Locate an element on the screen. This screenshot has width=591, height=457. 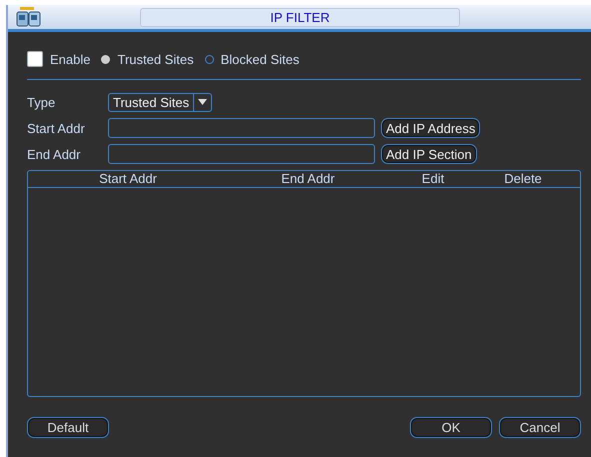
column-header: End Addr is located at coordinates (308, 179).